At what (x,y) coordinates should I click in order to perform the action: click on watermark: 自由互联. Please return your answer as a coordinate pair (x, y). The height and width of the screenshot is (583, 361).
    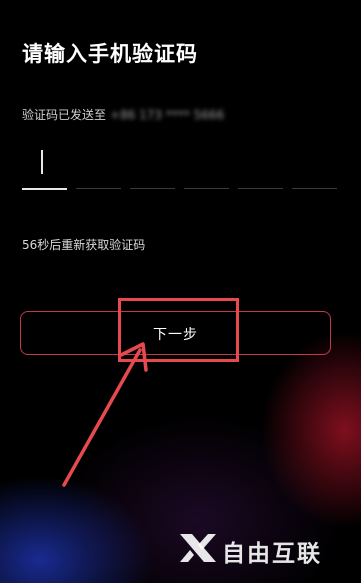
    Looking at the image, I should click on (266, 548).